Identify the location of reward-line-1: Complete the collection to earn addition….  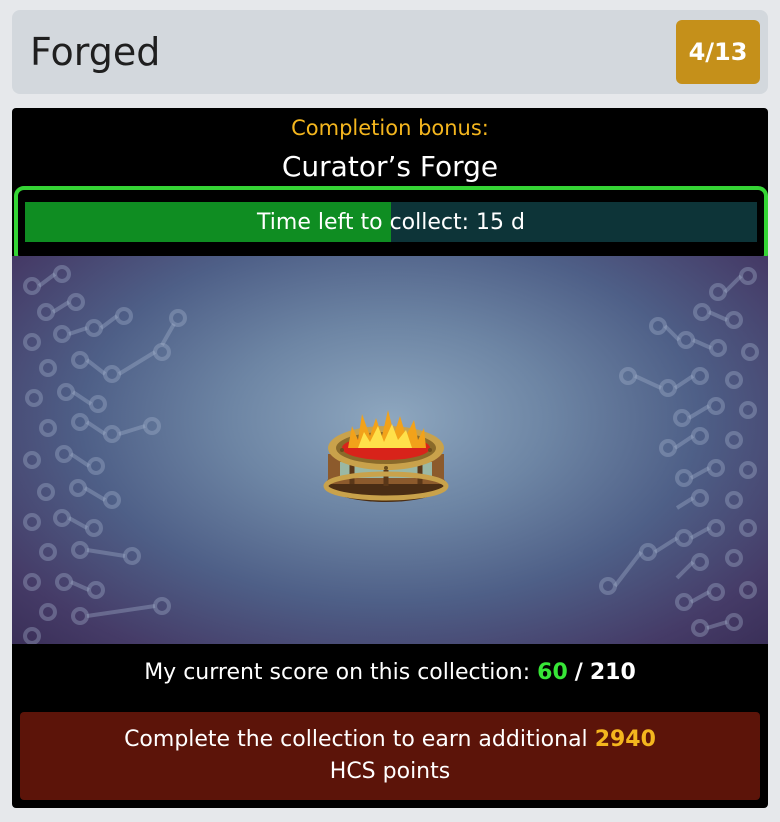
(390, 740).